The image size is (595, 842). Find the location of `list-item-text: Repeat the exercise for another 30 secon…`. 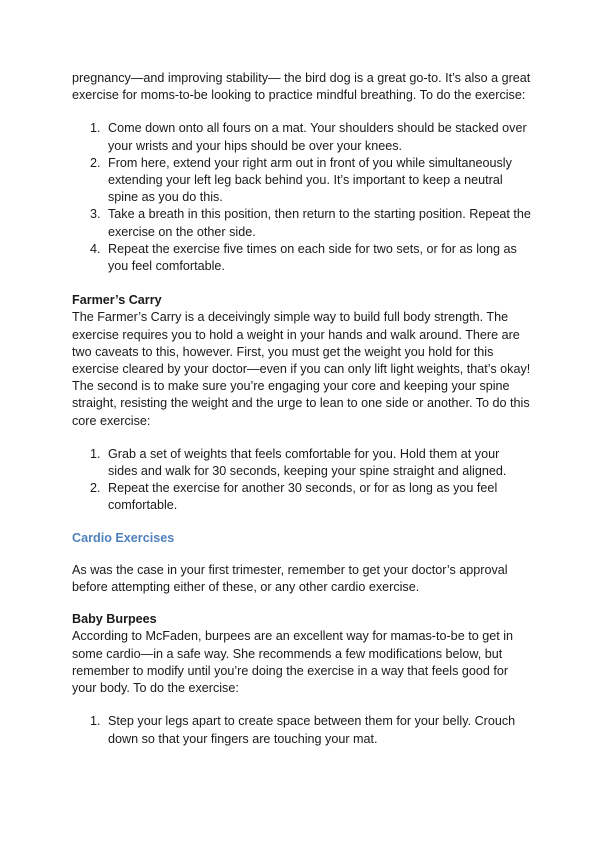

list-item-text: Repeat the exercise for another 30 secon… is located at coordinates (303, 497).